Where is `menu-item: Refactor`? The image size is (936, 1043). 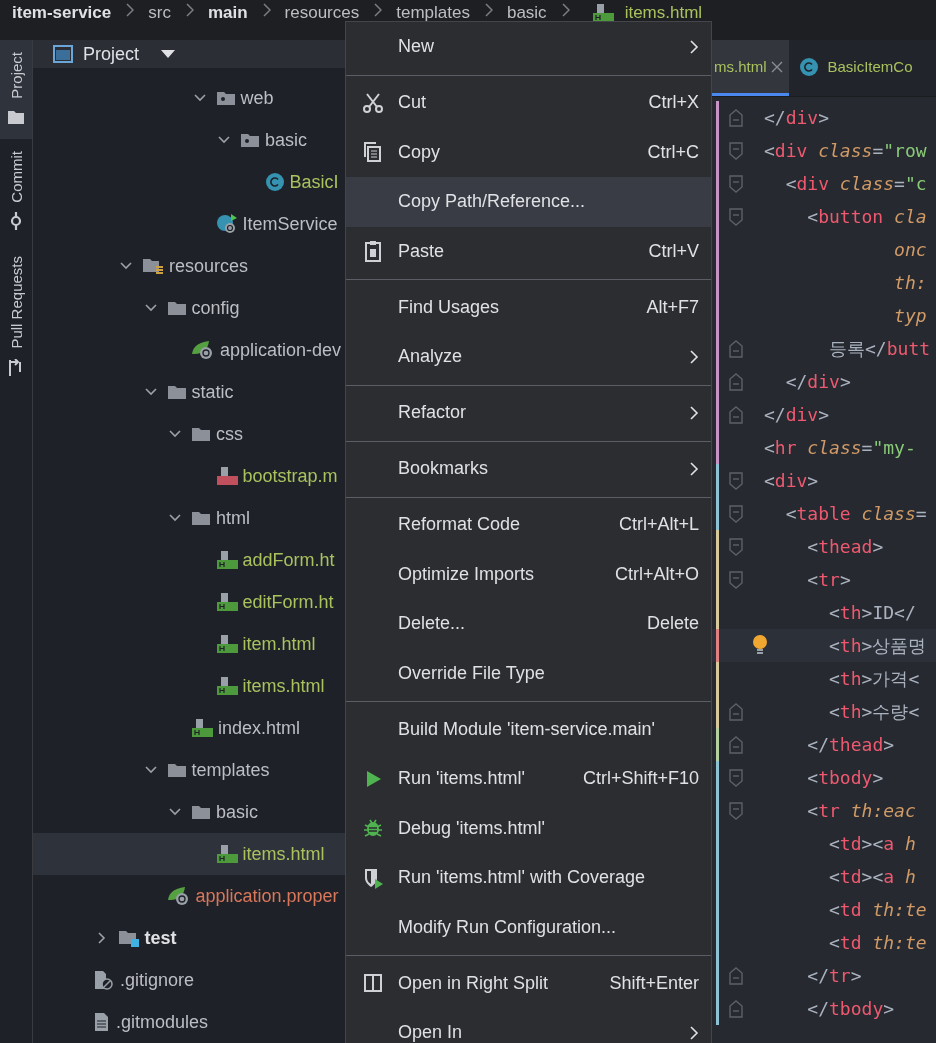 menu-item: Refactor is located at coordinates (528, 413).